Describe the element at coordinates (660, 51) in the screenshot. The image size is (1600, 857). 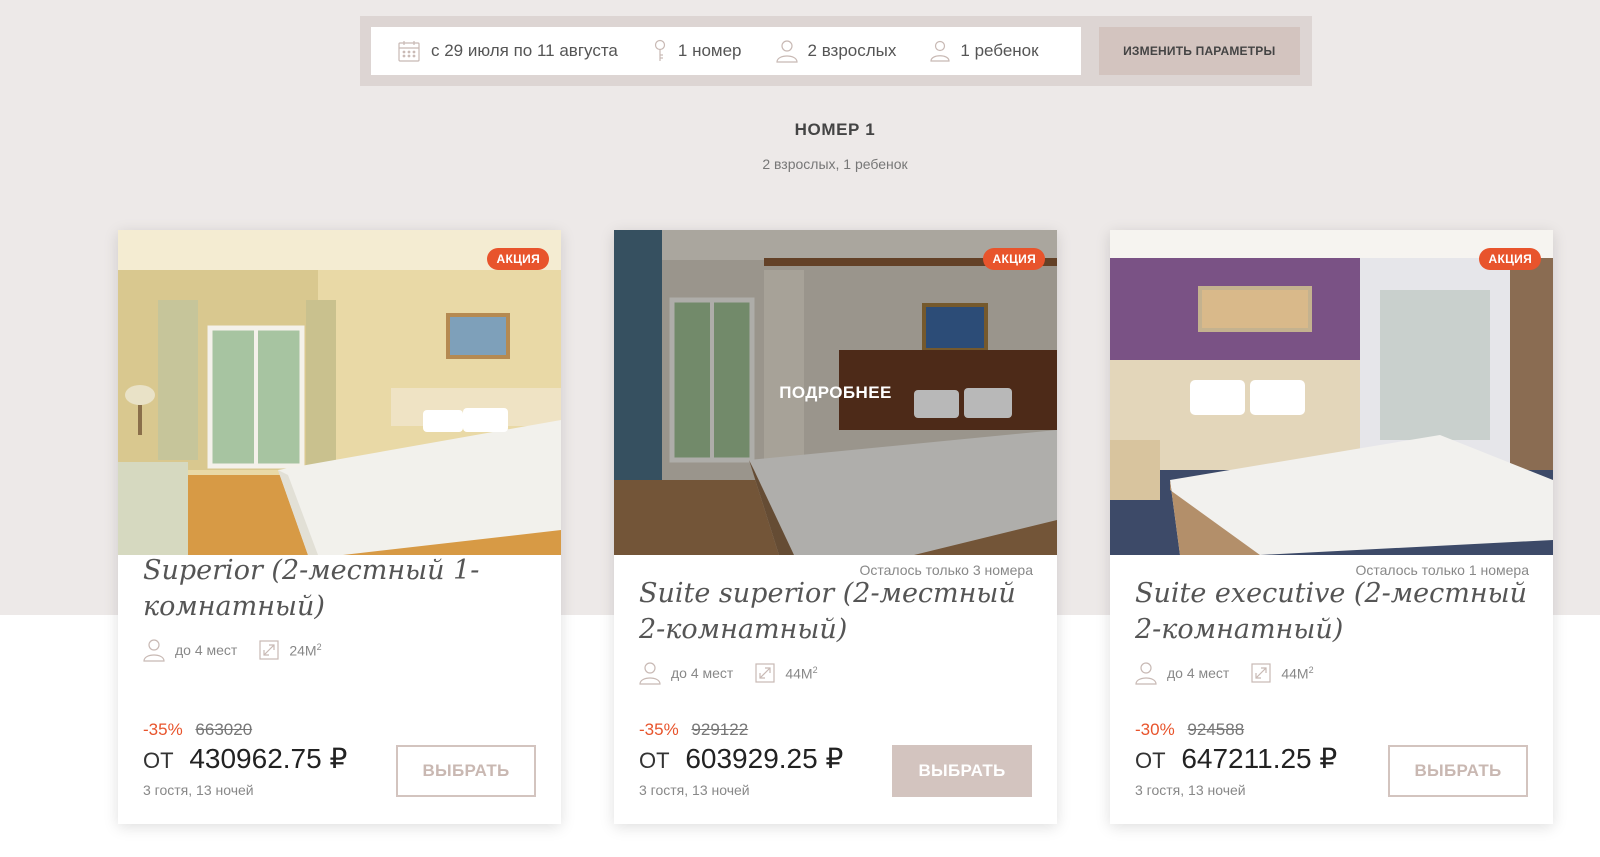
I see `key-icon` at that location.